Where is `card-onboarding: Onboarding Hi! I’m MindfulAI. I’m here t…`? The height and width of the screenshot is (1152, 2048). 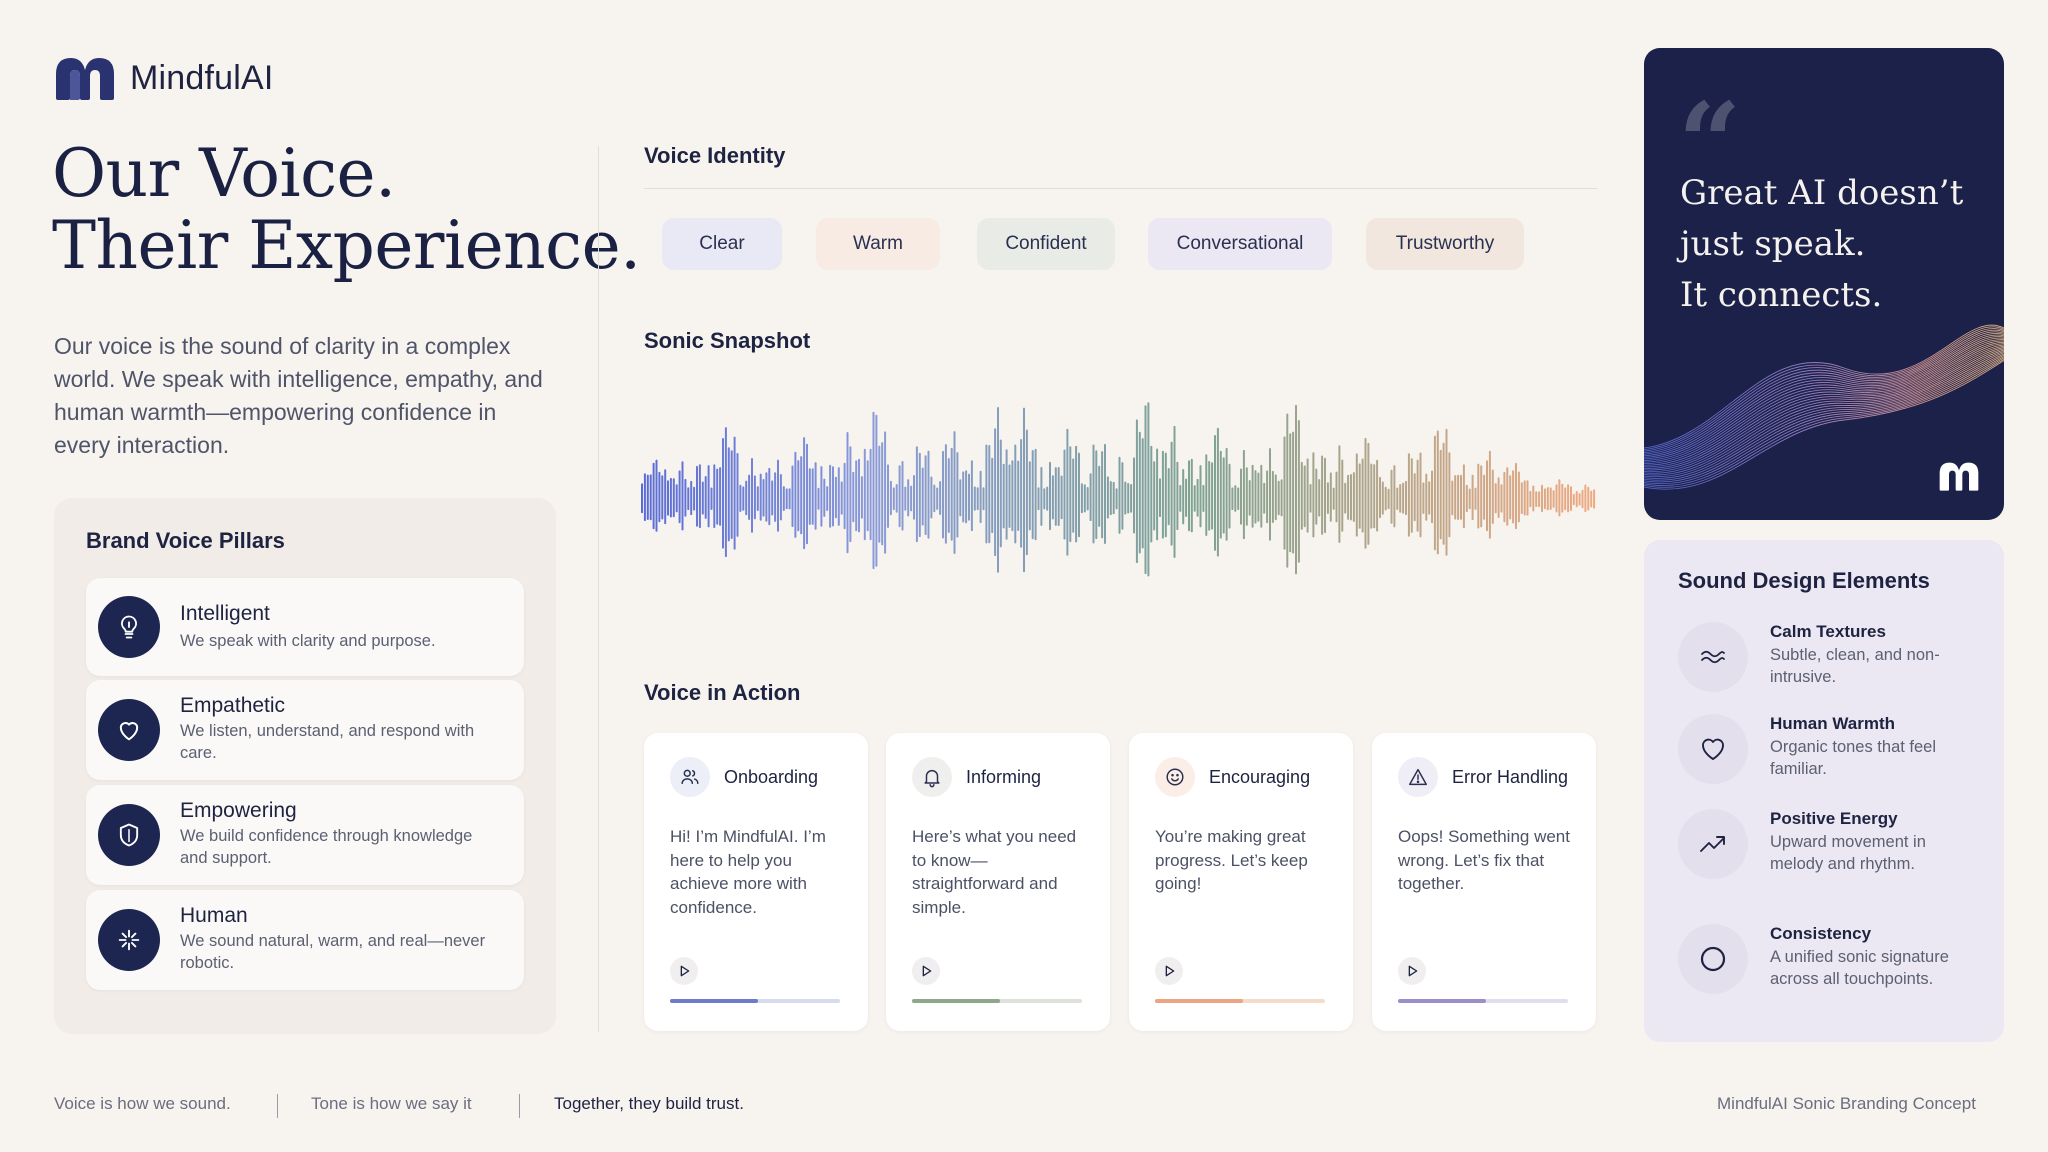
card-onboarding: Onboarding Hi! I’m MindfulAI. I’m here t… is located at coordinates (756, 882).